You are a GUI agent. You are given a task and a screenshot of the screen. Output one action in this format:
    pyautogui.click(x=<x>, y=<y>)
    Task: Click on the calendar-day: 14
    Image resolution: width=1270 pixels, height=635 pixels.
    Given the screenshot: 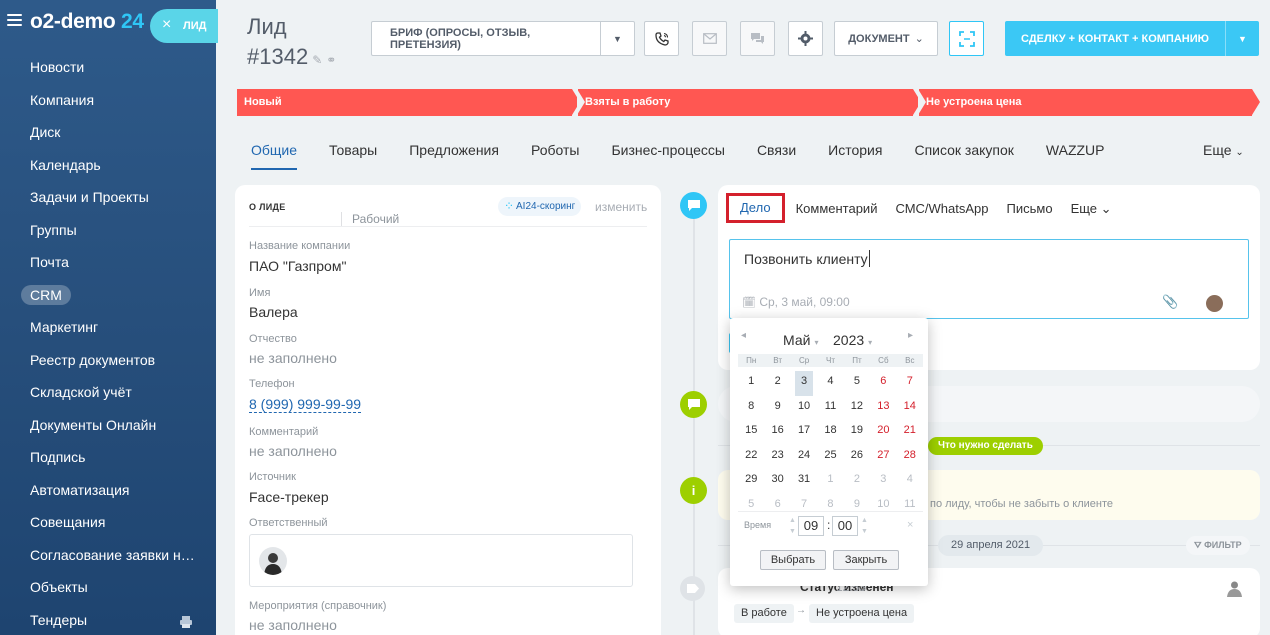 What is the action you would take?
    pyautogui.click(x=910, y=408)
    